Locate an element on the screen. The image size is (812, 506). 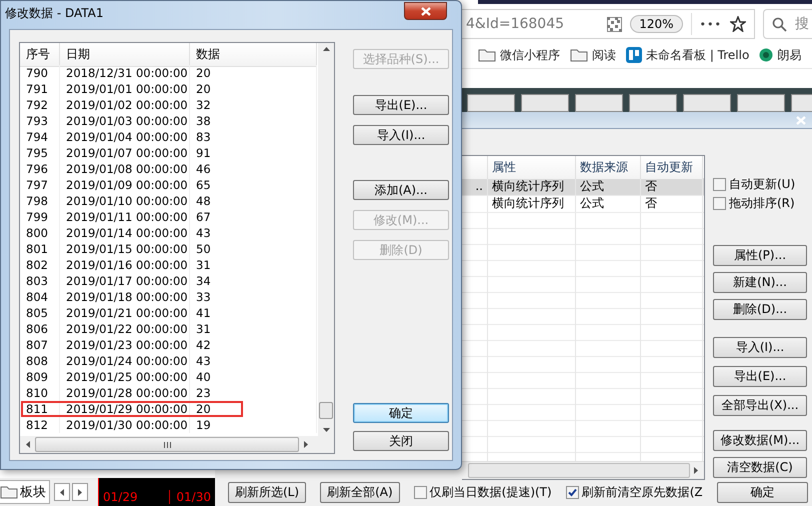
table-row: 794 2019/01/04 00:00:00 83 is located at coordinates (169, 137).